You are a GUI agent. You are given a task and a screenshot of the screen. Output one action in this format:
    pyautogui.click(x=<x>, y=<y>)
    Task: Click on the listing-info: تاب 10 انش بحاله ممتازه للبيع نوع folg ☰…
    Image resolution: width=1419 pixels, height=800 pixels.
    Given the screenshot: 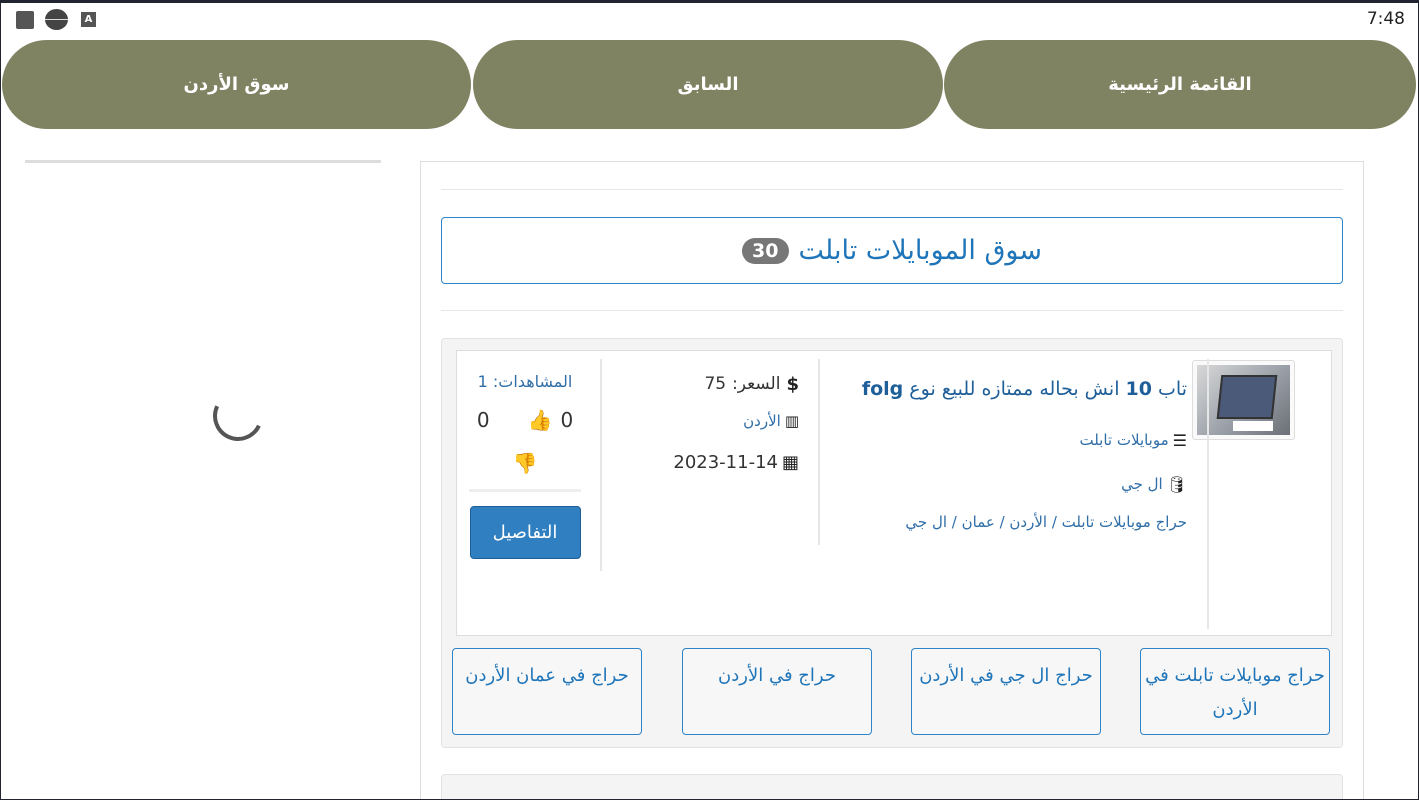 What is the action you would take?
    pyautogui.click(x=1022, y=455)
    